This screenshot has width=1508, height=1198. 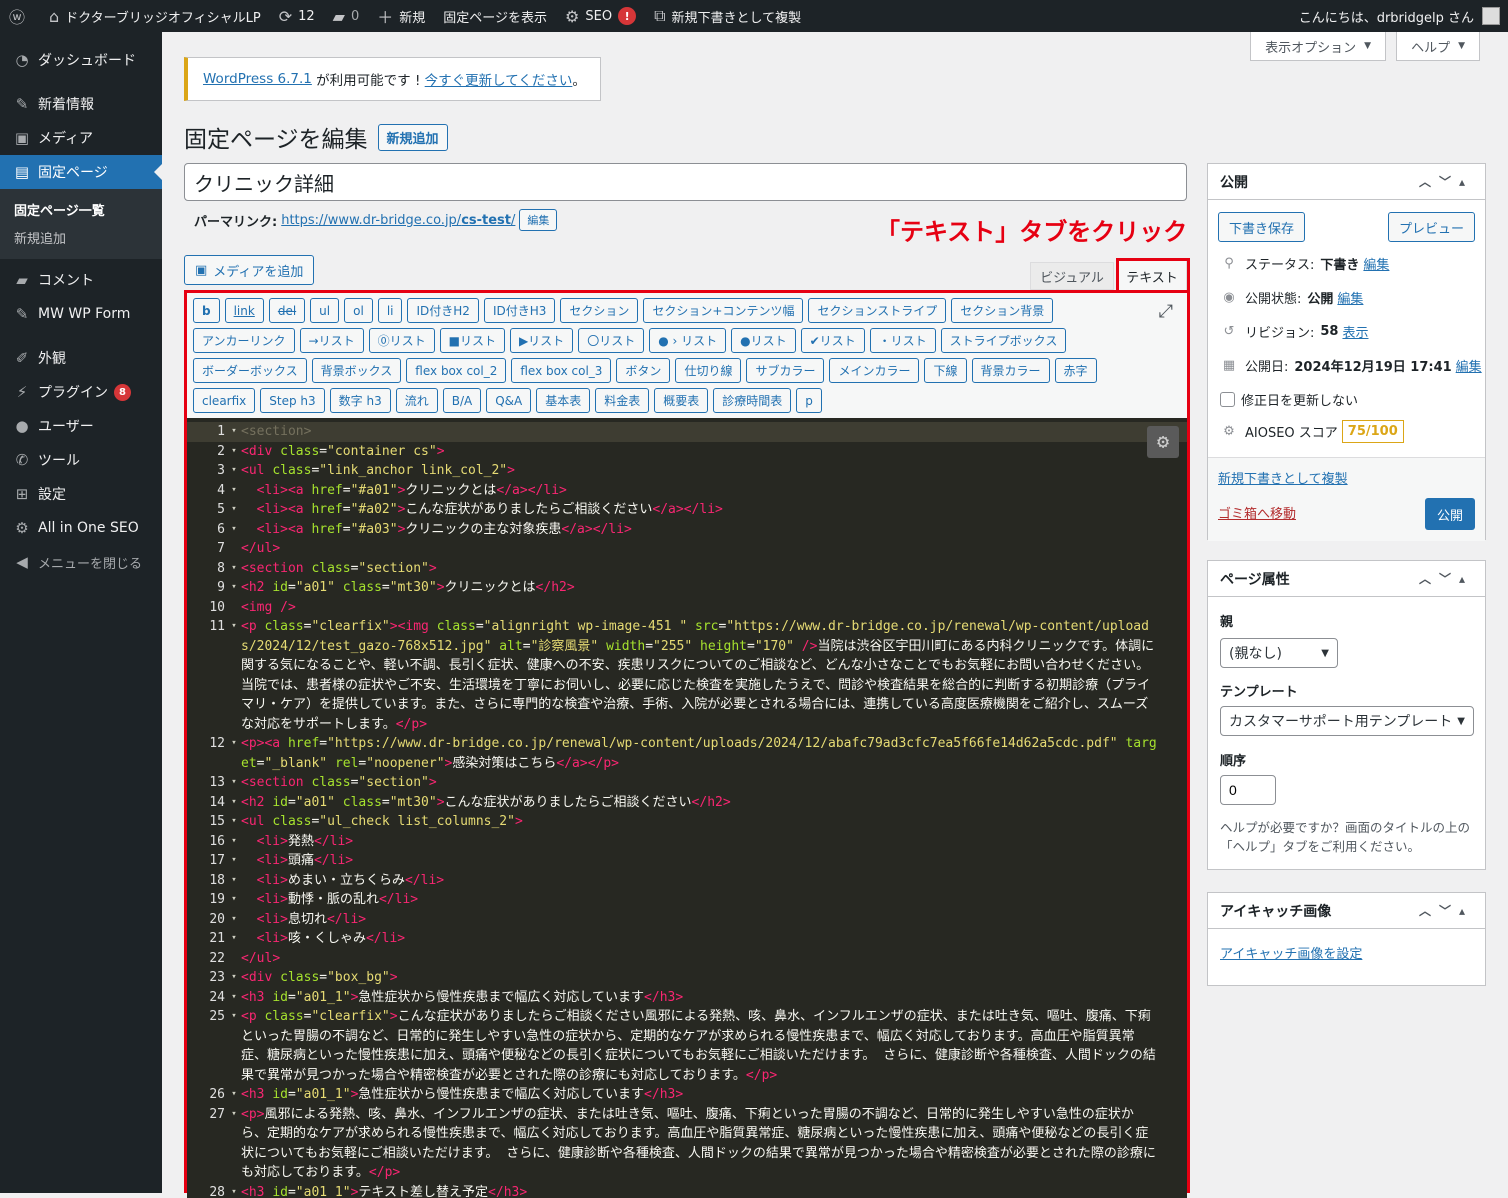 What do you see at coordinates (687, 471) in the screenshot?
I see `code-line: 3▾<ul class="link_anchor link_col_2">` at bounding box center [687, 471].